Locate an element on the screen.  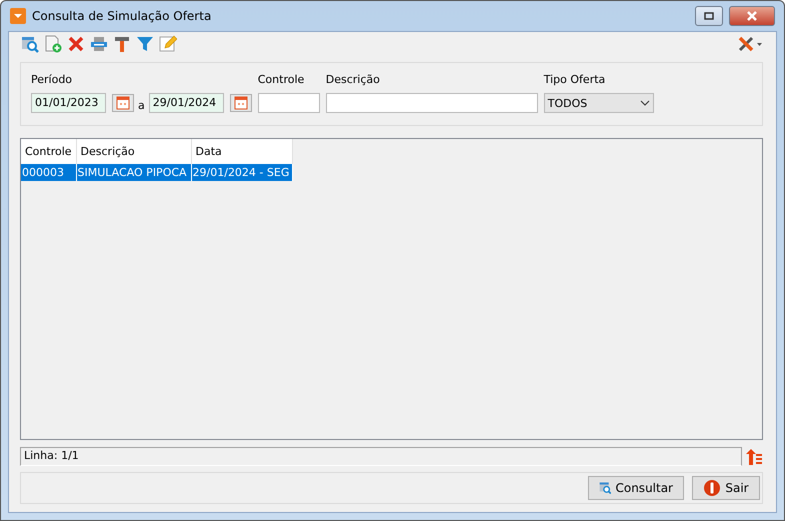
chevron-down-icon is located at coordinates (645, 103).